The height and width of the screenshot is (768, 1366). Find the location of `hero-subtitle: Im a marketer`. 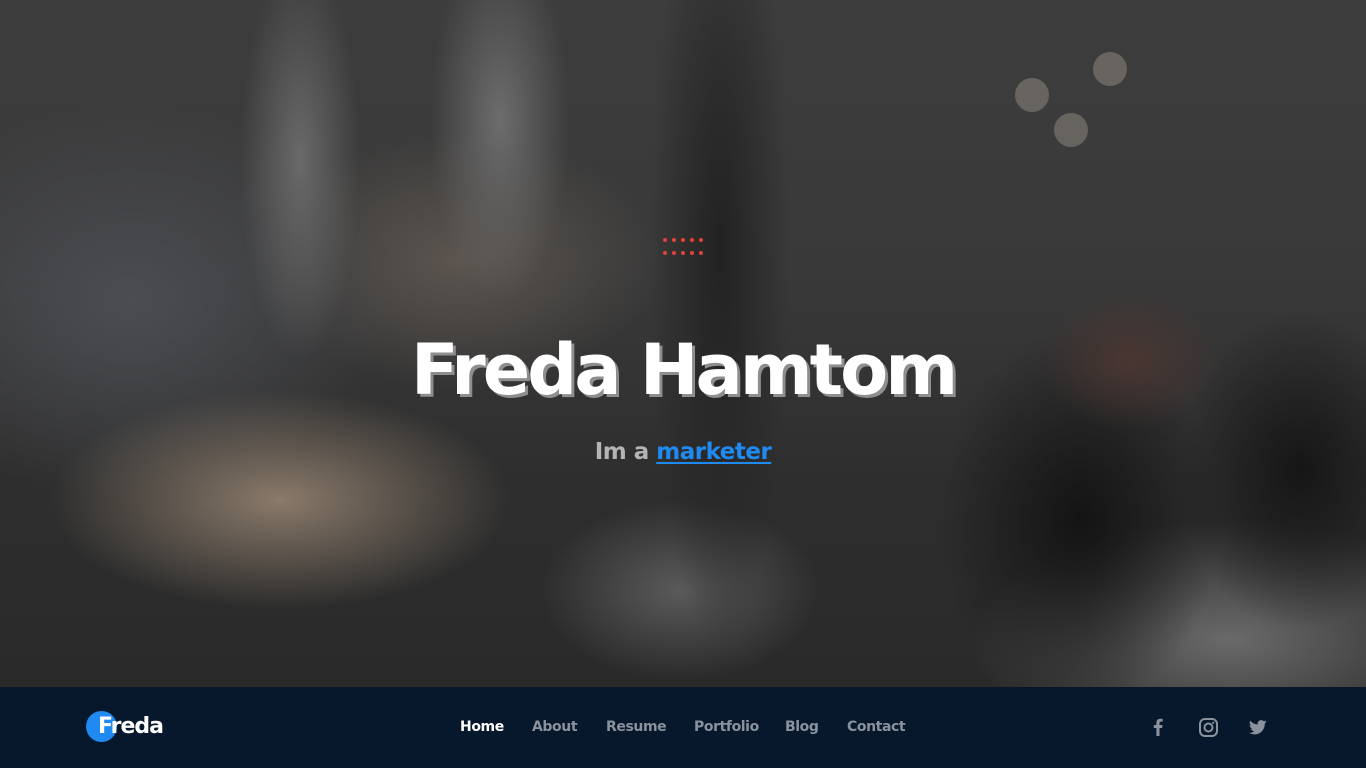

hero-subtitle: Im a marketer is located at coordinates (683, 452).